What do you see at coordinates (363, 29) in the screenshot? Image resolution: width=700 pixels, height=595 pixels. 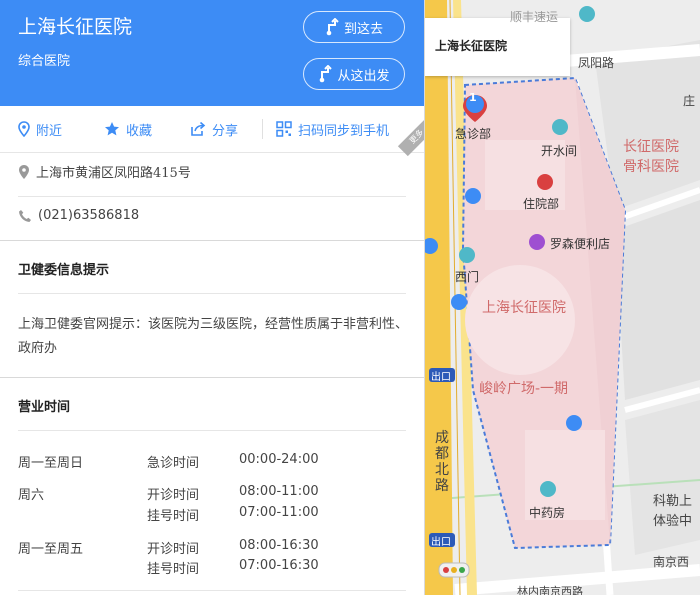 I see `goto-label: 到这去` at bounding box center [363, 29].